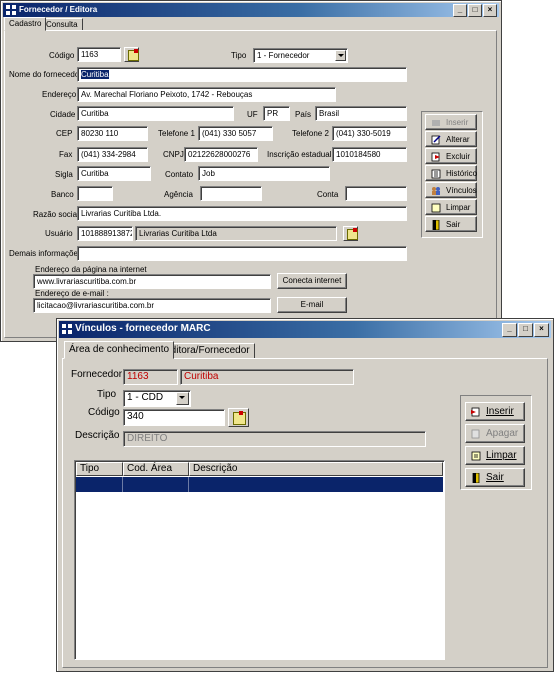  I want to click on banco-field, so click(95, 193).